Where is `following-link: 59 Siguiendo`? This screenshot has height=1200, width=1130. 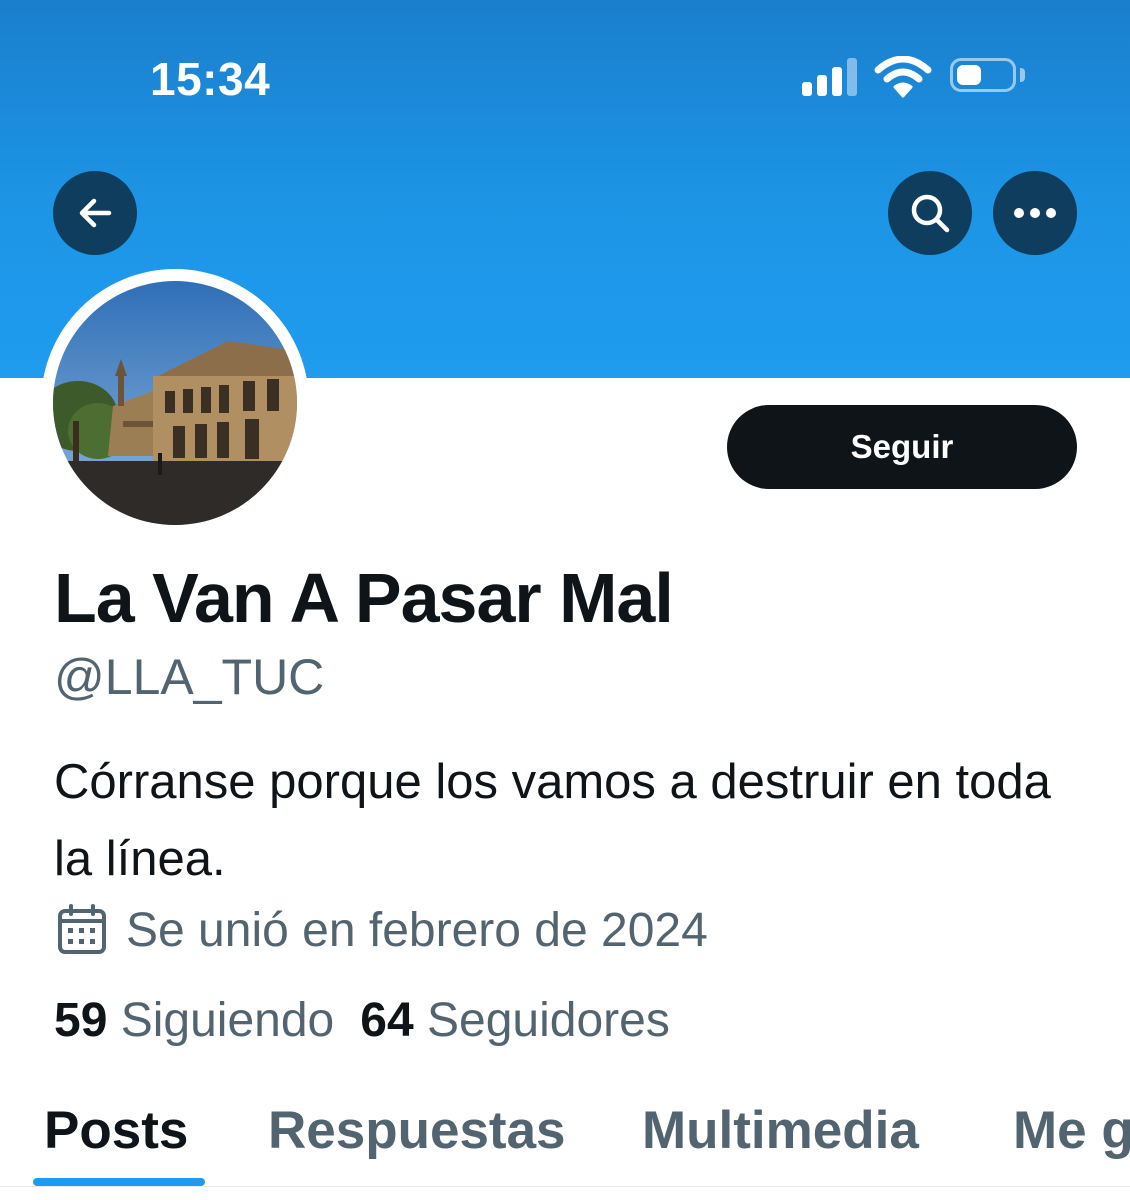
following-link: 59 Siguiendo is located at coordinates (194, 1020).